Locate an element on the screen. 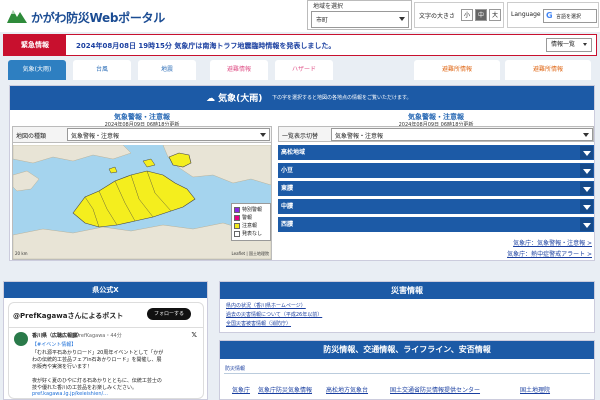  rain-cloud-icon: ☁ is located at coordinates (210, 99).